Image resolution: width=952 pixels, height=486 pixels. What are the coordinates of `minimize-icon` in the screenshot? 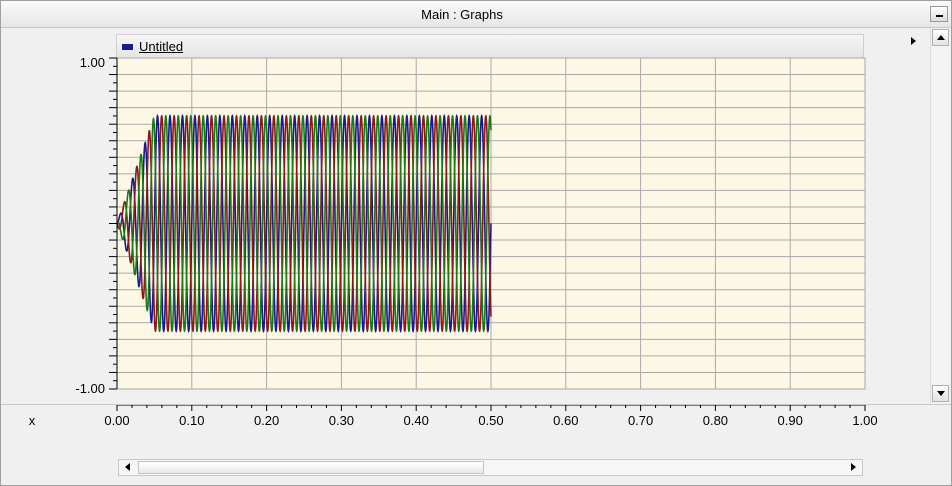 It's located at (939, 16).